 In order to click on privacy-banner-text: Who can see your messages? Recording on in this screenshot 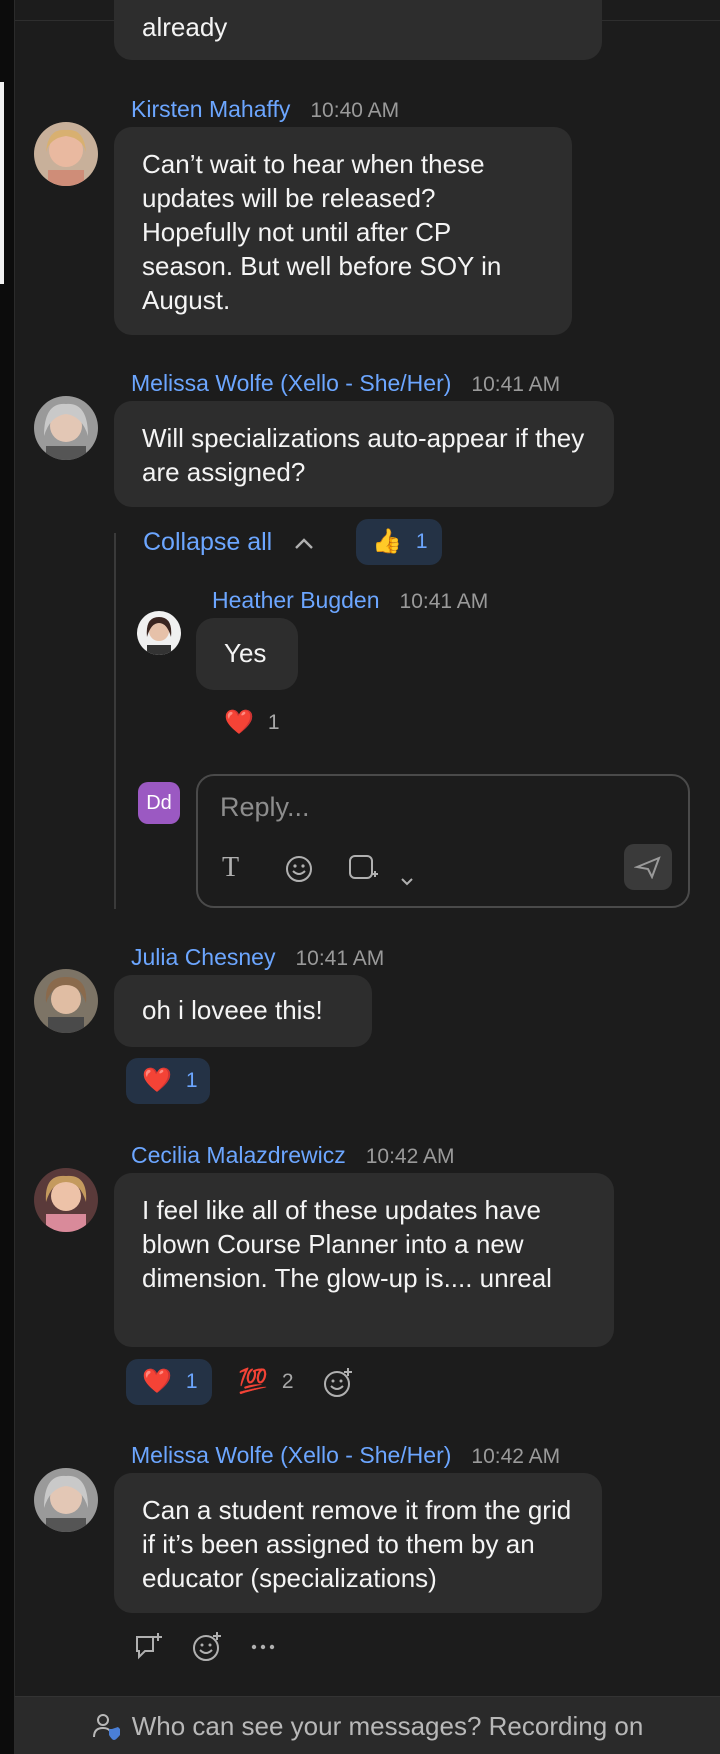, I will do `click(387, 1725)`.